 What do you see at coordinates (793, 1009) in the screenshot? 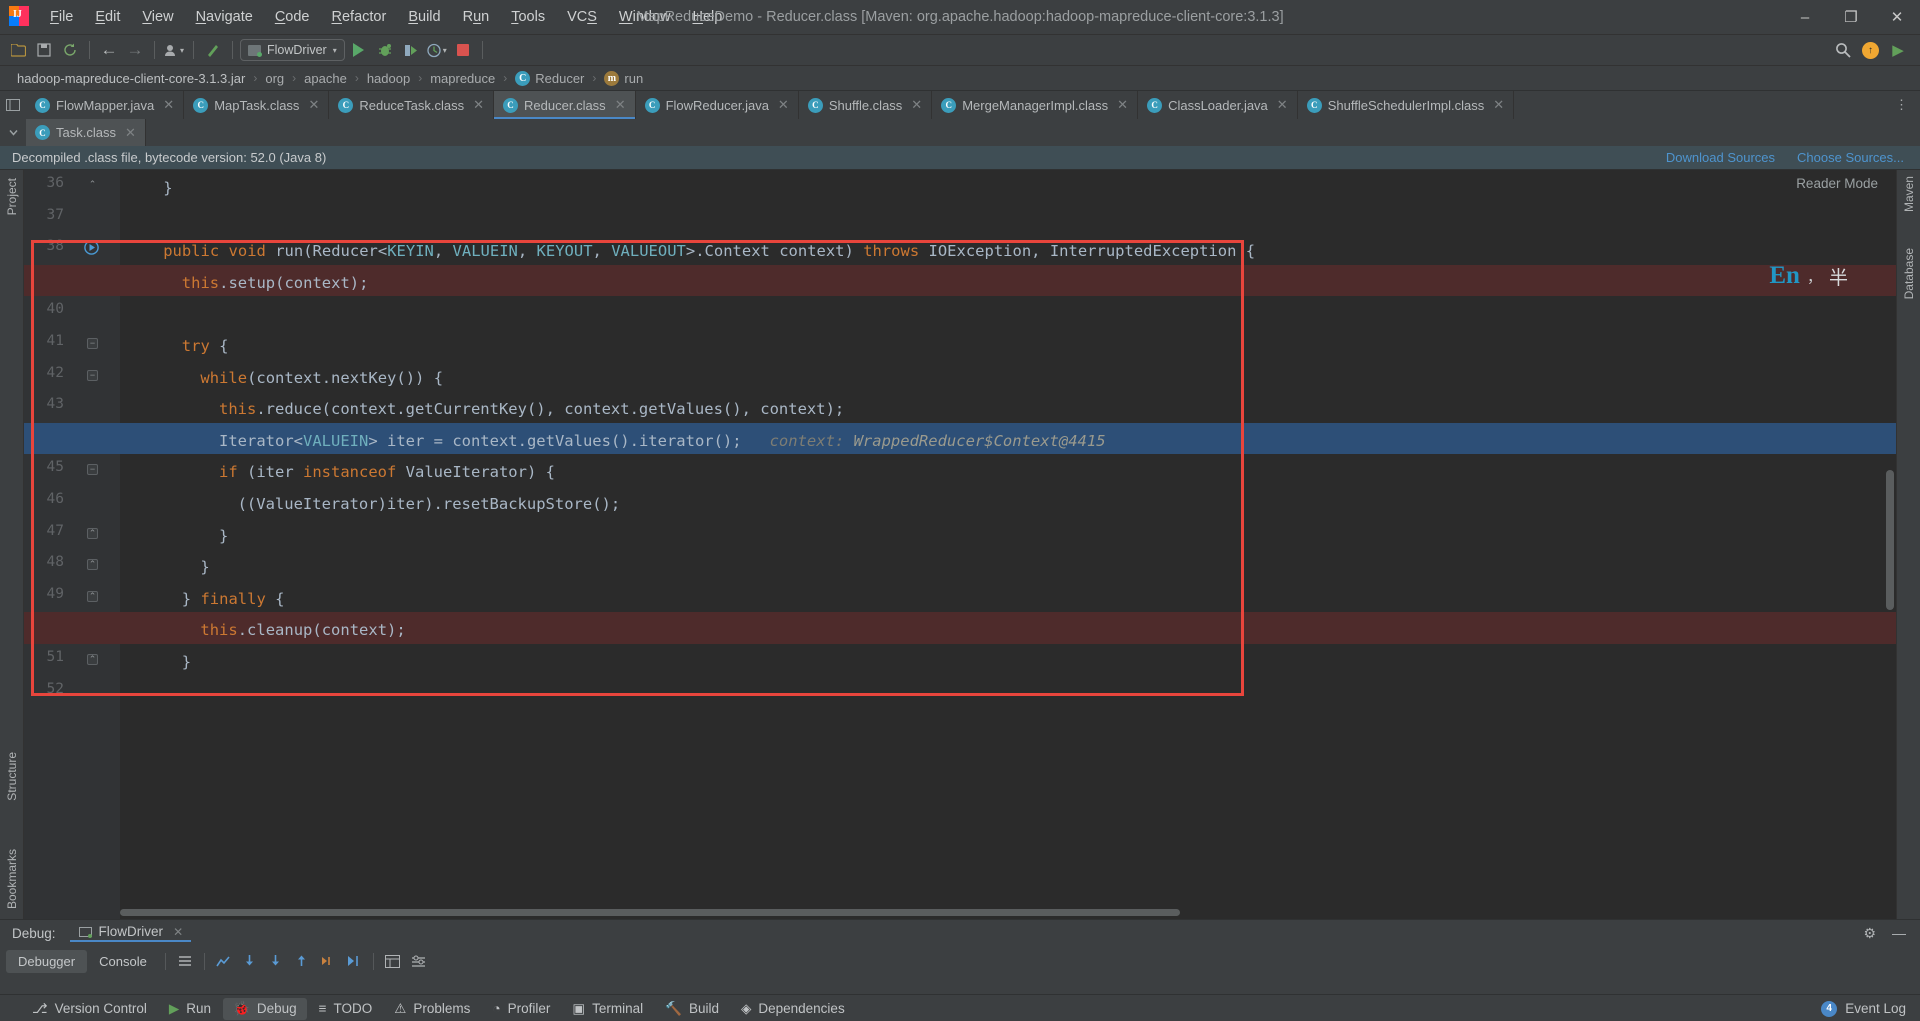
I see `bottom-item-dependencies: ◈ Dependencies` at bounding box center [793, 1009].